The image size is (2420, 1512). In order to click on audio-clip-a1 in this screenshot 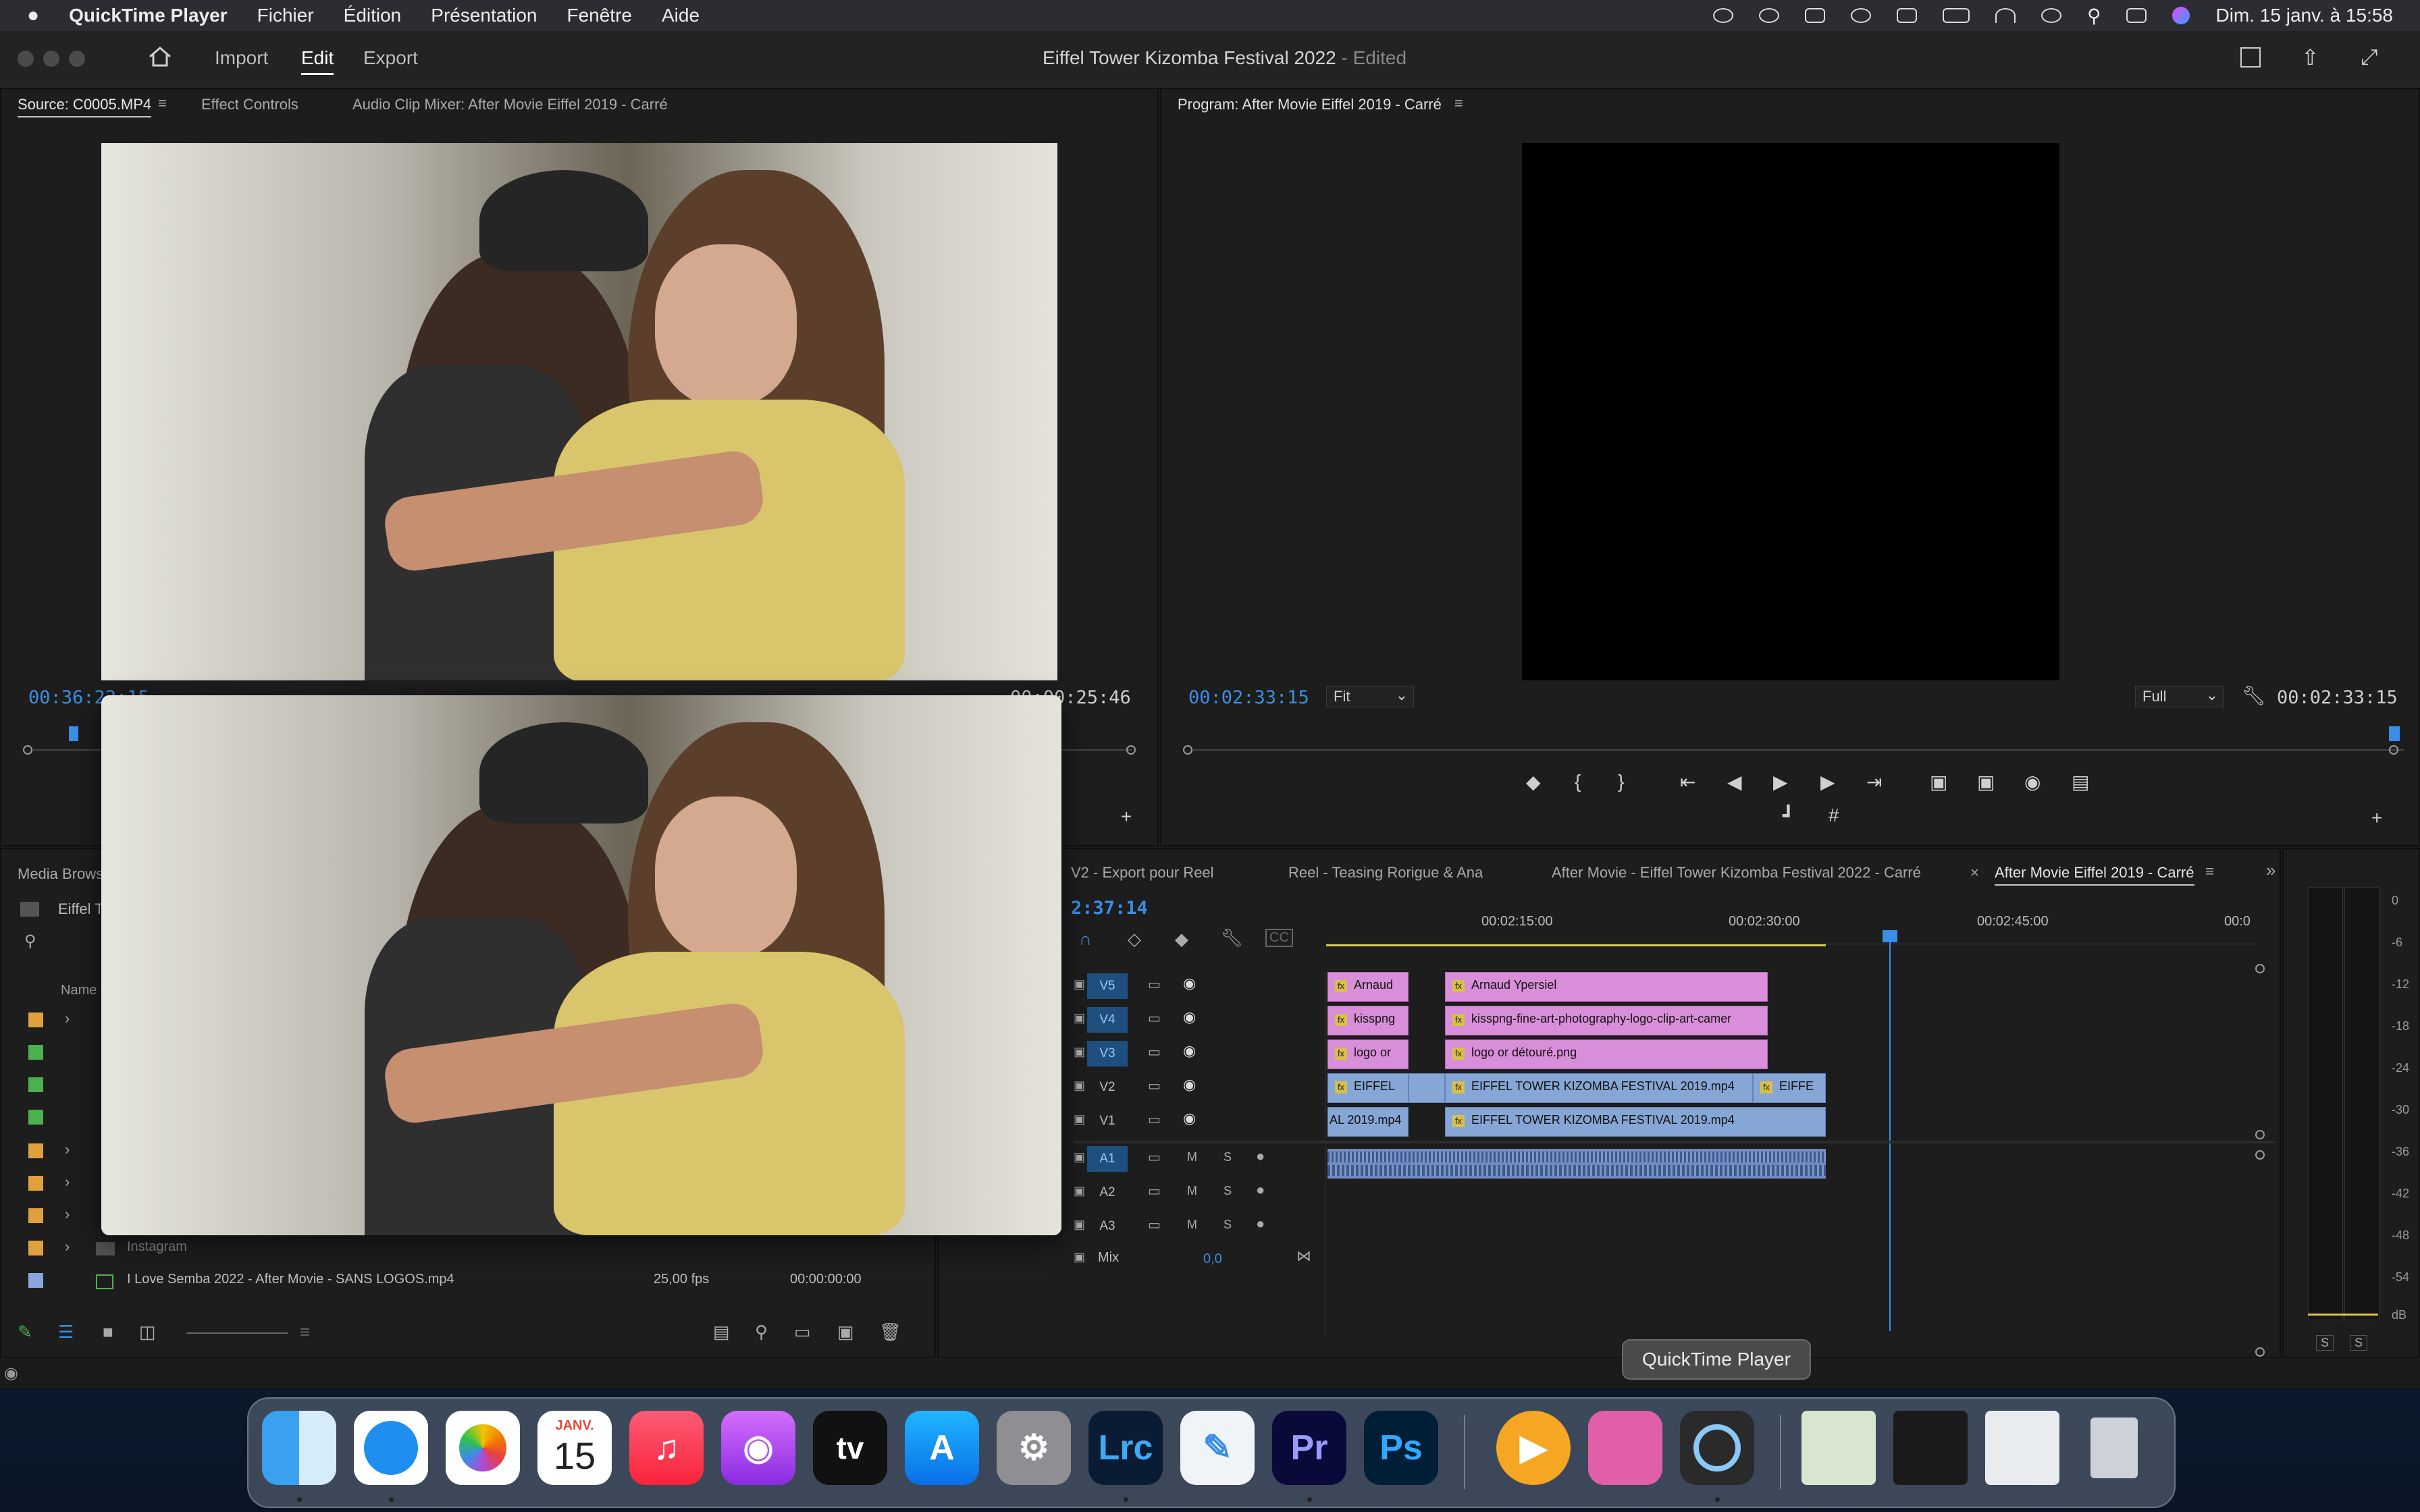, I will do `click(1576, 1164)`.